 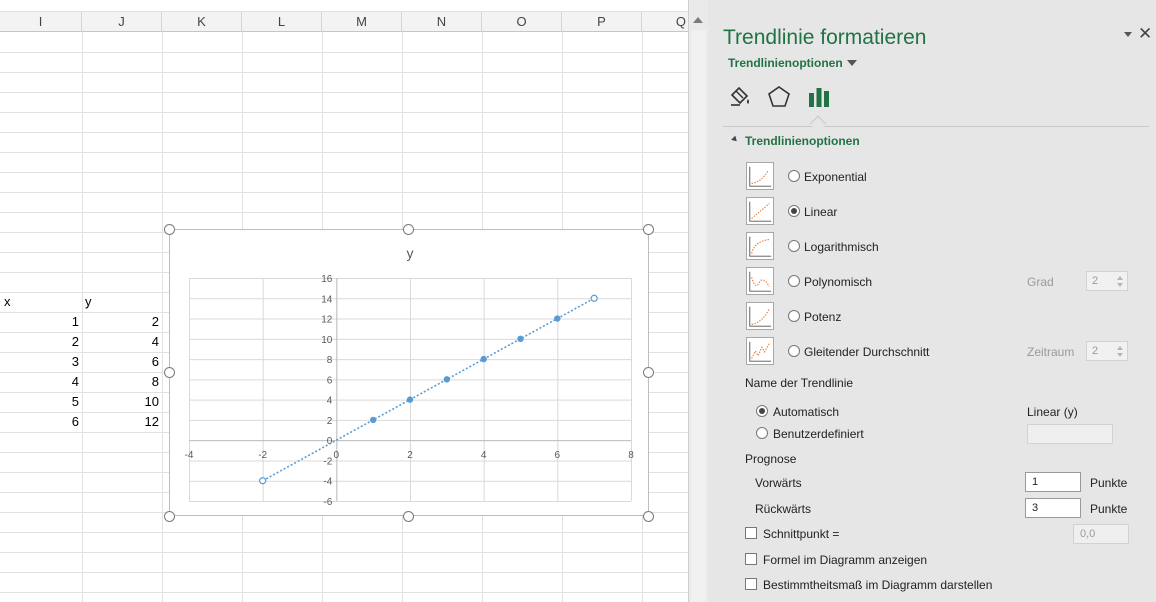 What do you see at coordinates (327, 482) in the screenshot?
I see `y-tick-label: -4` at bounding box center [327, 482].